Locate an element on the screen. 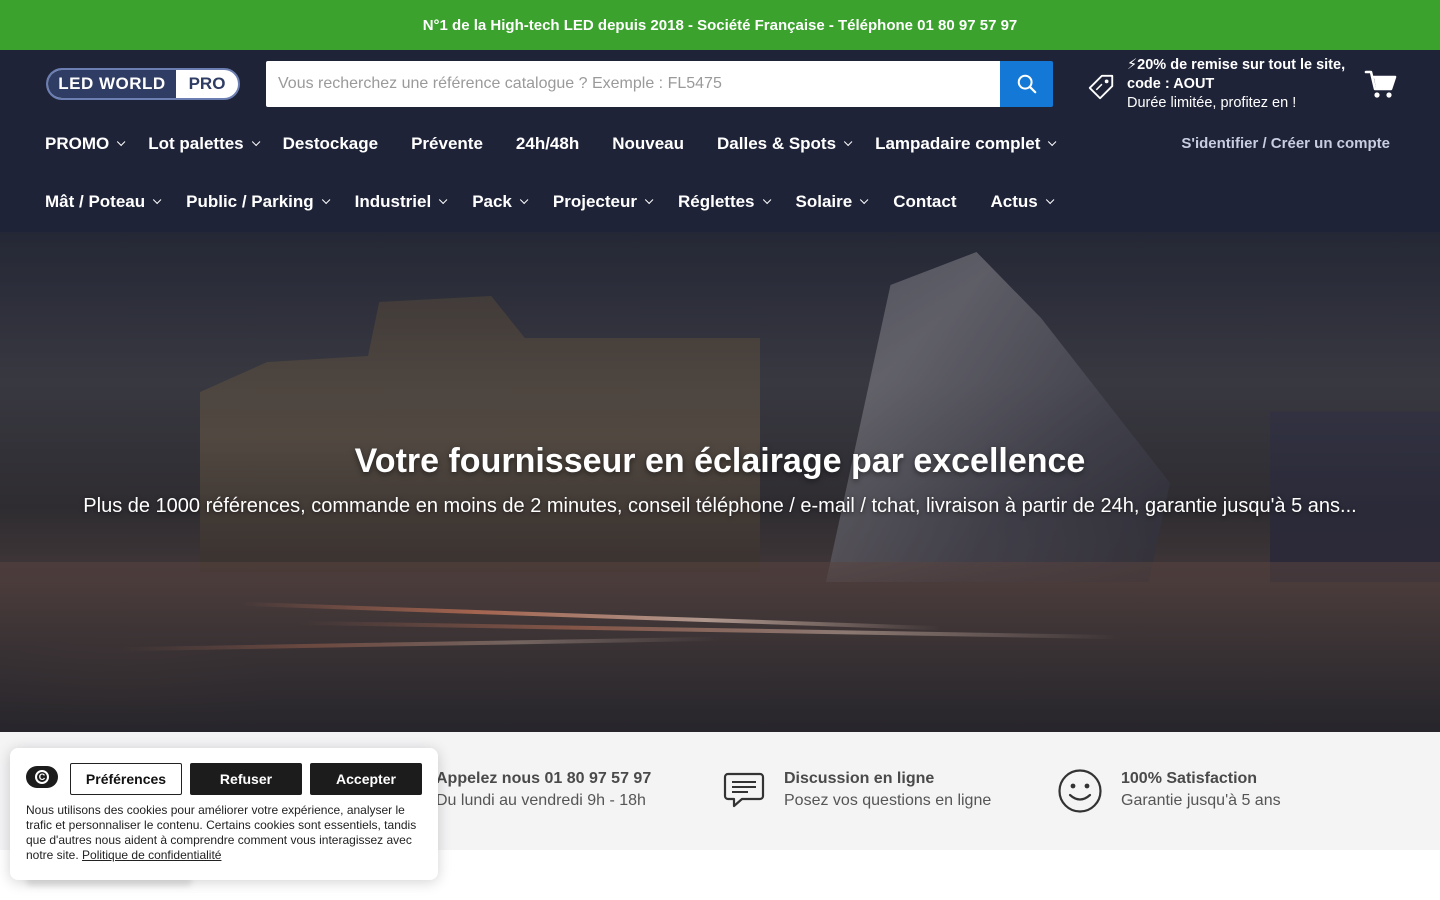 Image resolution: width=1440 pixels, height=900 pixels. search-bar is located at coordinates (659, 84).